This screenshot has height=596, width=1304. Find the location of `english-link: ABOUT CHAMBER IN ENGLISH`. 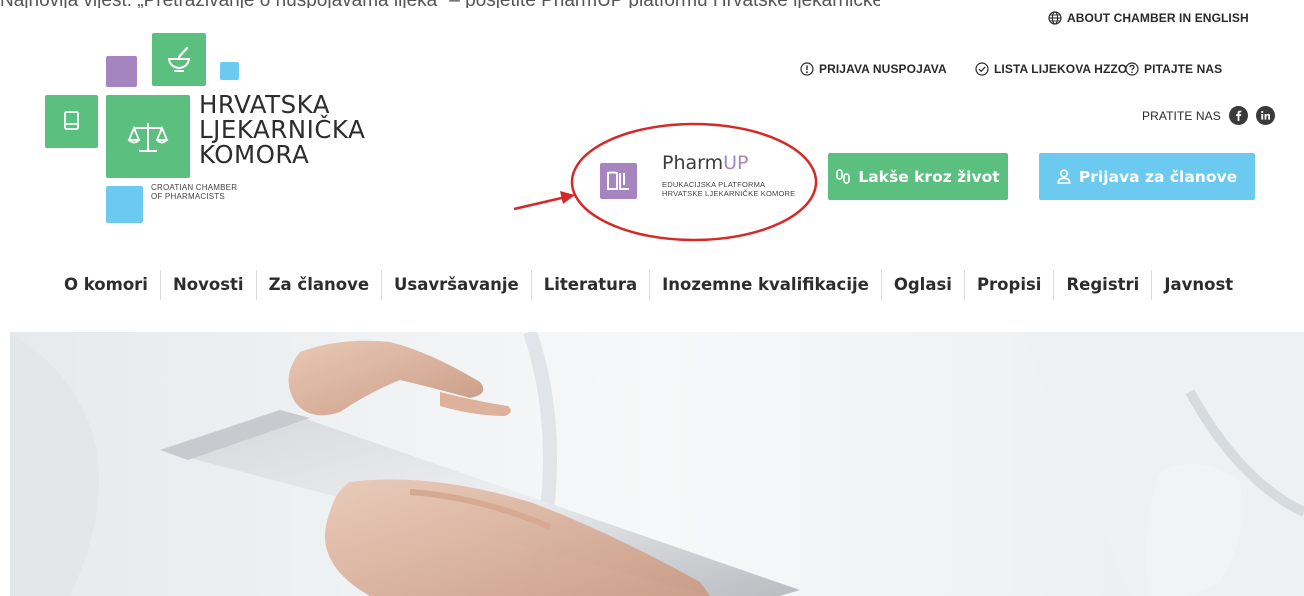

english-link: ABOUT CHAMBER IN ENGLISH is located at coordinates (1148, 18).